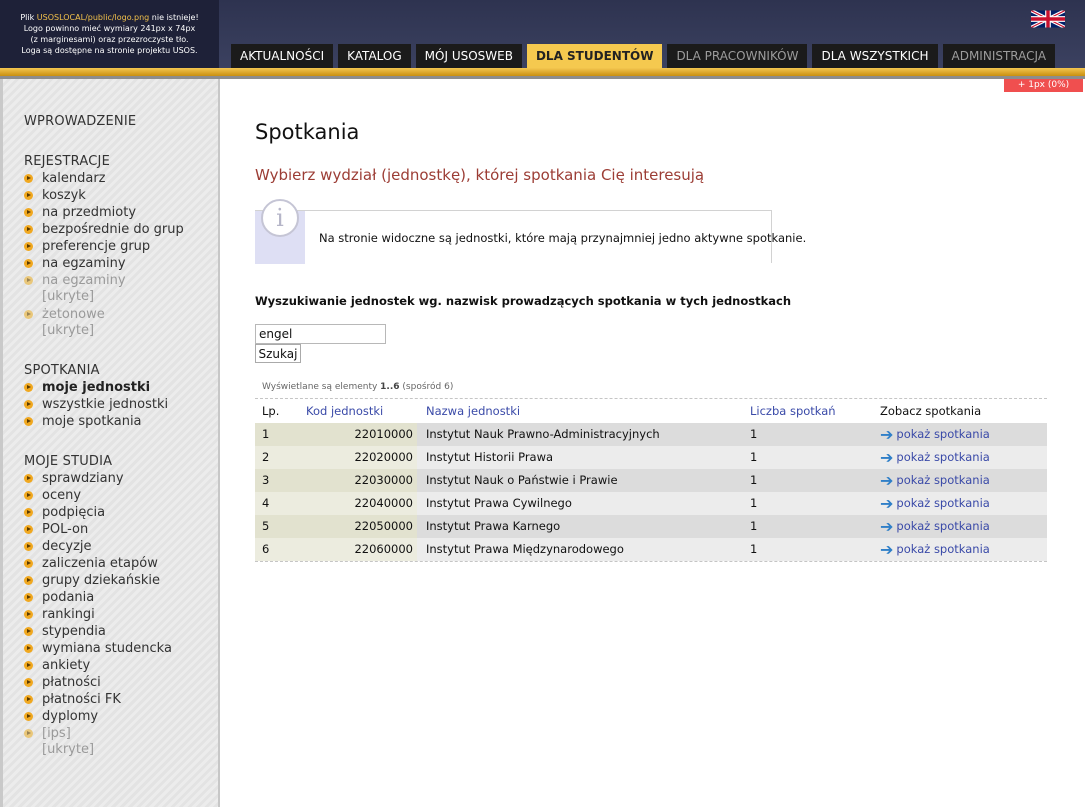  What do you see at coordinates (737, 56) in the screenshot?
I see `tab-dla-pracownikow: DLA PRACOWNIKÓW` at bounding box center [737, 56].